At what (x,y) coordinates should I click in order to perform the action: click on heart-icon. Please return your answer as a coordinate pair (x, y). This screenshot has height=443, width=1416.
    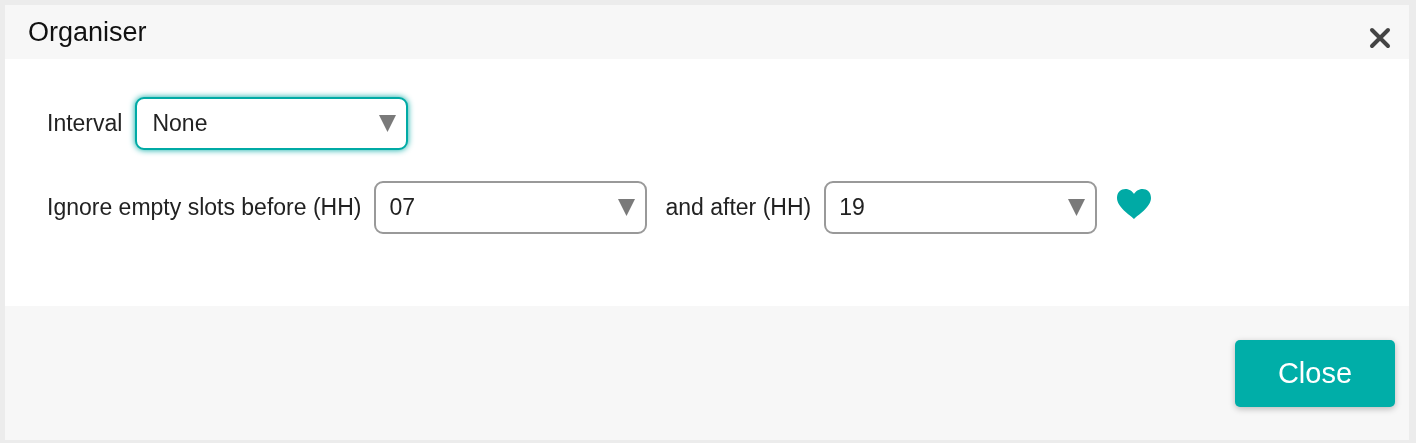
    Looking at the image, I should click on (1134, 203).